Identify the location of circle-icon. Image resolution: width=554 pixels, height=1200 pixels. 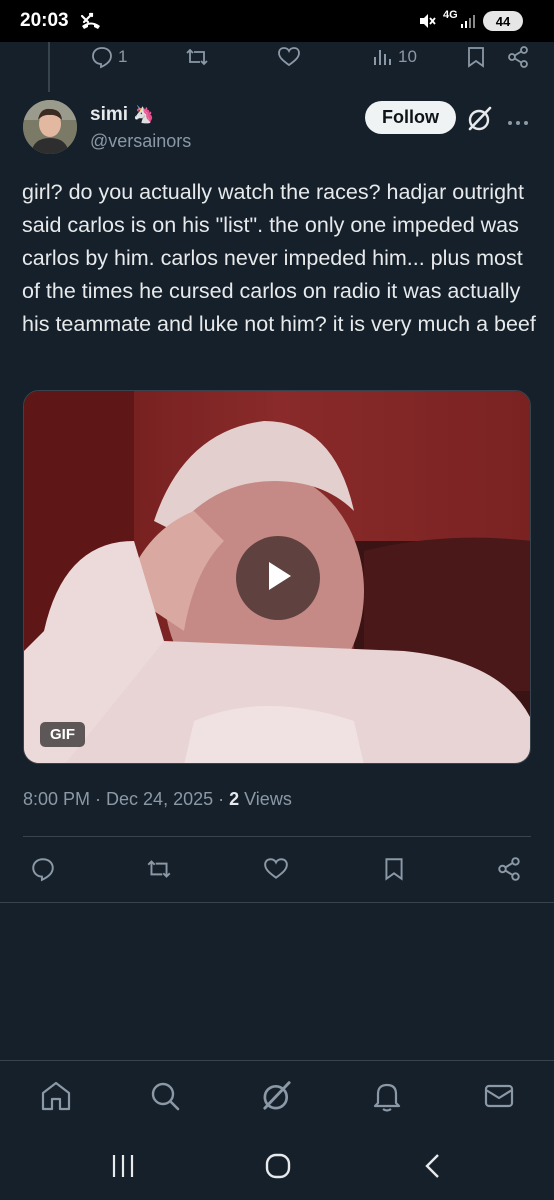
(278, 1168).